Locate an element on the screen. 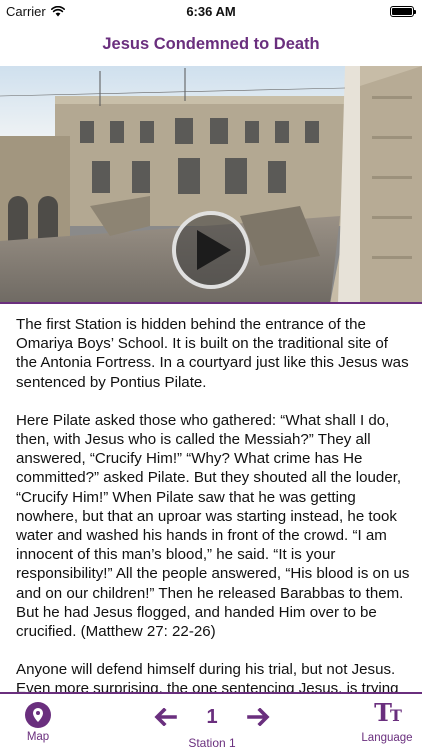  status-bar: Carrier 6:36 AM is located at coordinates (211, 11).